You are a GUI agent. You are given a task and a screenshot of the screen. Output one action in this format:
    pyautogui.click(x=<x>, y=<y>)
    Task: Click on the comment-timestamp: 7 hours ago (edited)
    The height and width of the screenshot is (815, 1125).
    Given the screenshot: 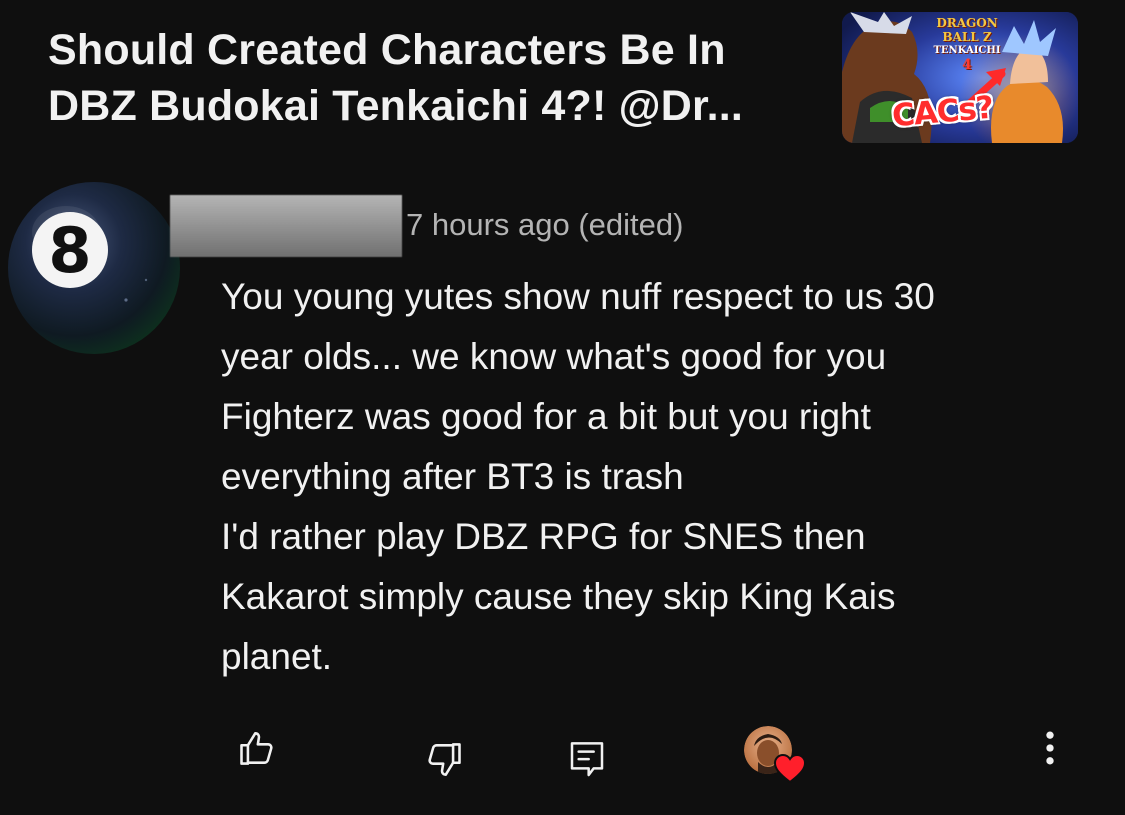 What is the action you would take?
    pyautogui.click(x=544, y=225)
    